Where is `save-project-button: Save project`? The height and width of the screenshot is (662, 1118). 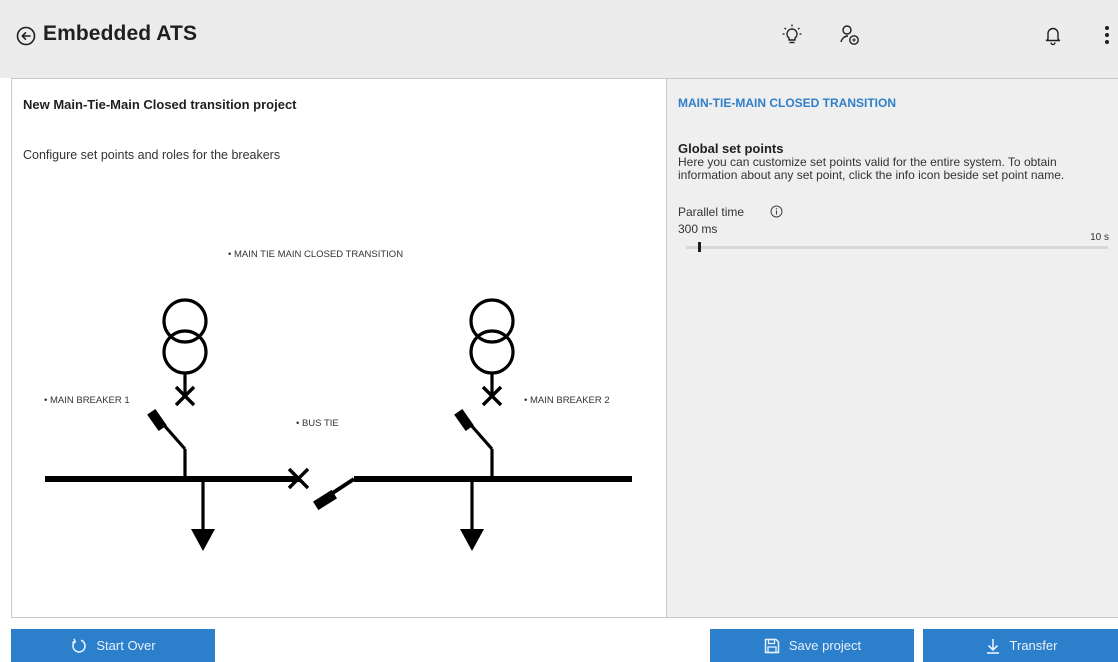
save-project-button: Save project is located at coordinates (812, 645).